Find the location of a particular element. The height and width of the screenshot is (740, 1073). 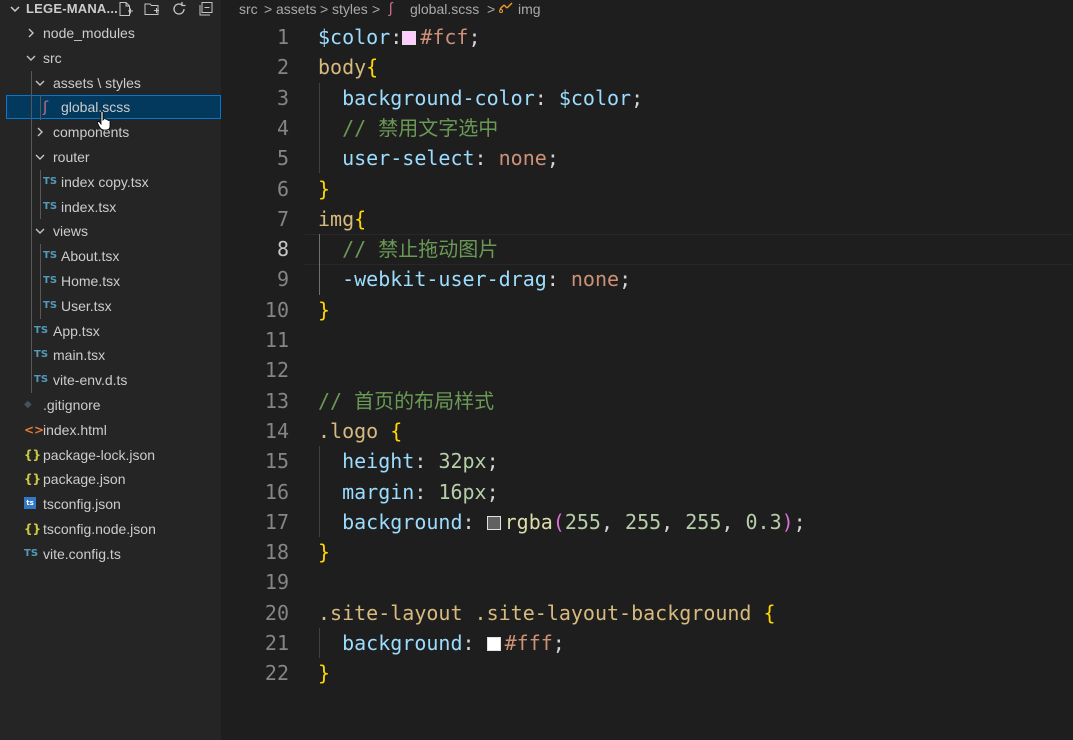

code-line: 10} is located at coordinates (647, 310).